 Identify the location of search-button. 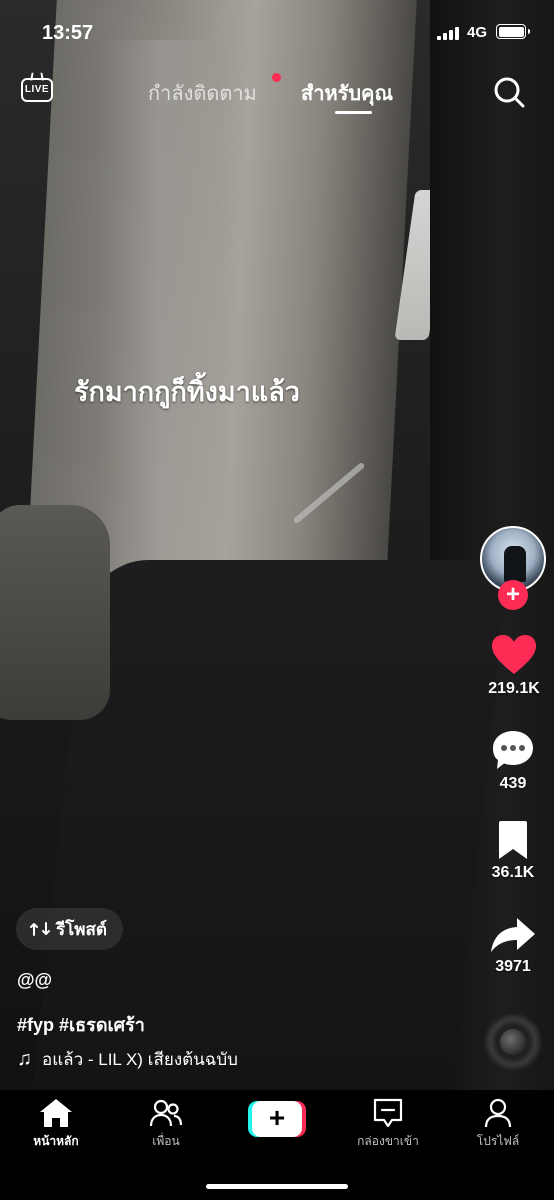
(509, 92).